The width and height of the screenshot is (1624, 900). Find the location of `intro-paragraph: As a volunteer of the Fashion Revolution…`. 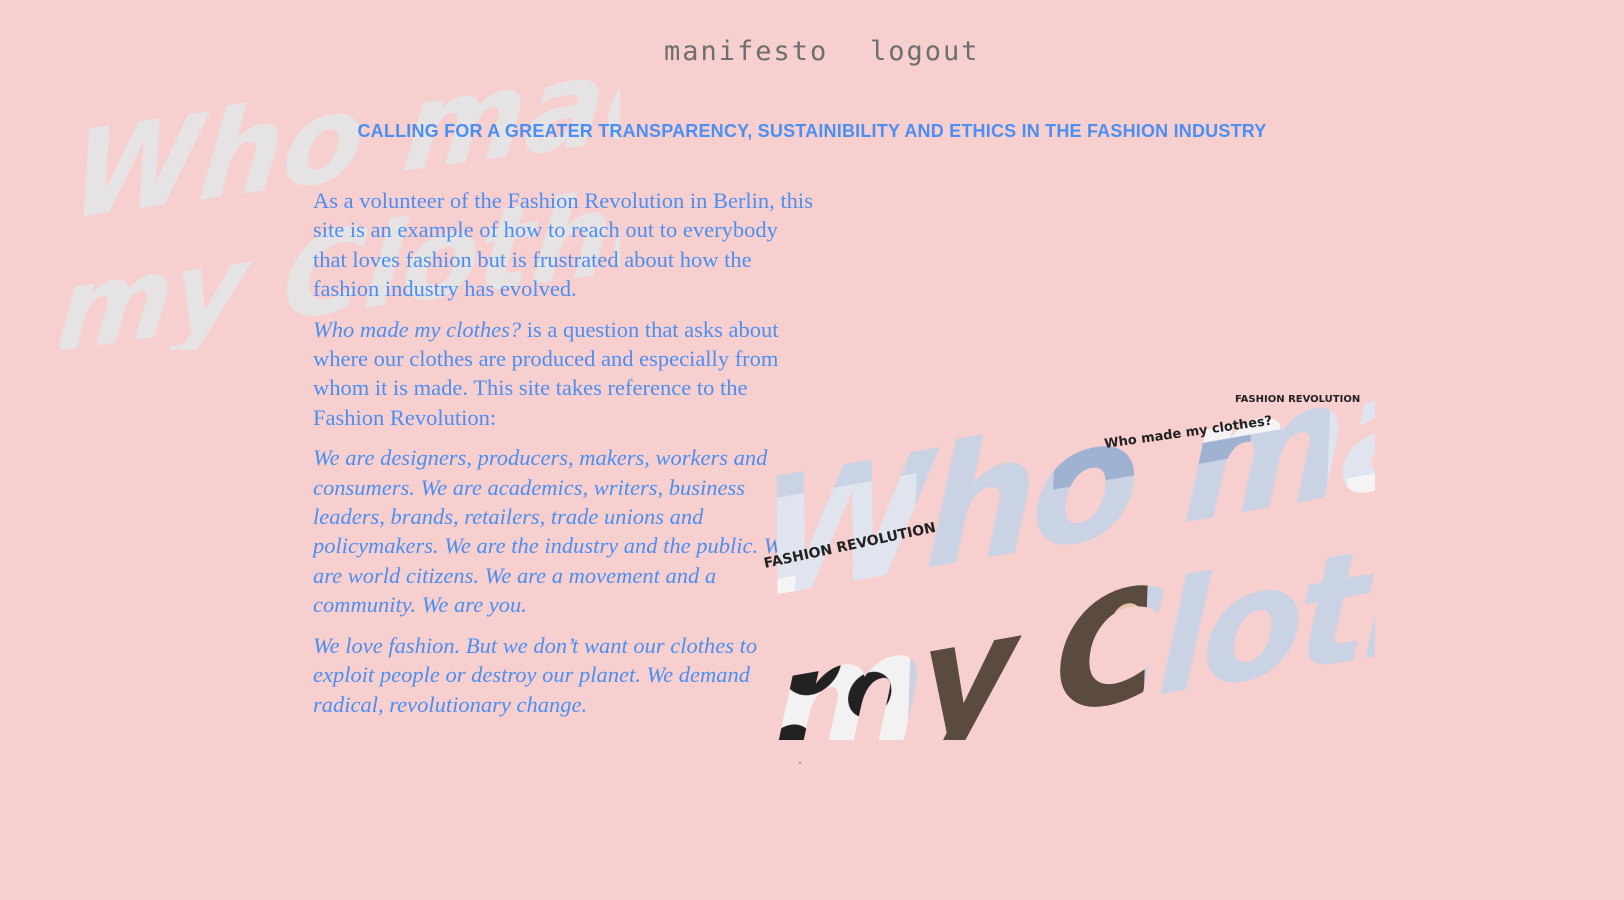

intro-paragraph: As a volunteer of the Fashion Revolution… is located at coordinates (563, 245).